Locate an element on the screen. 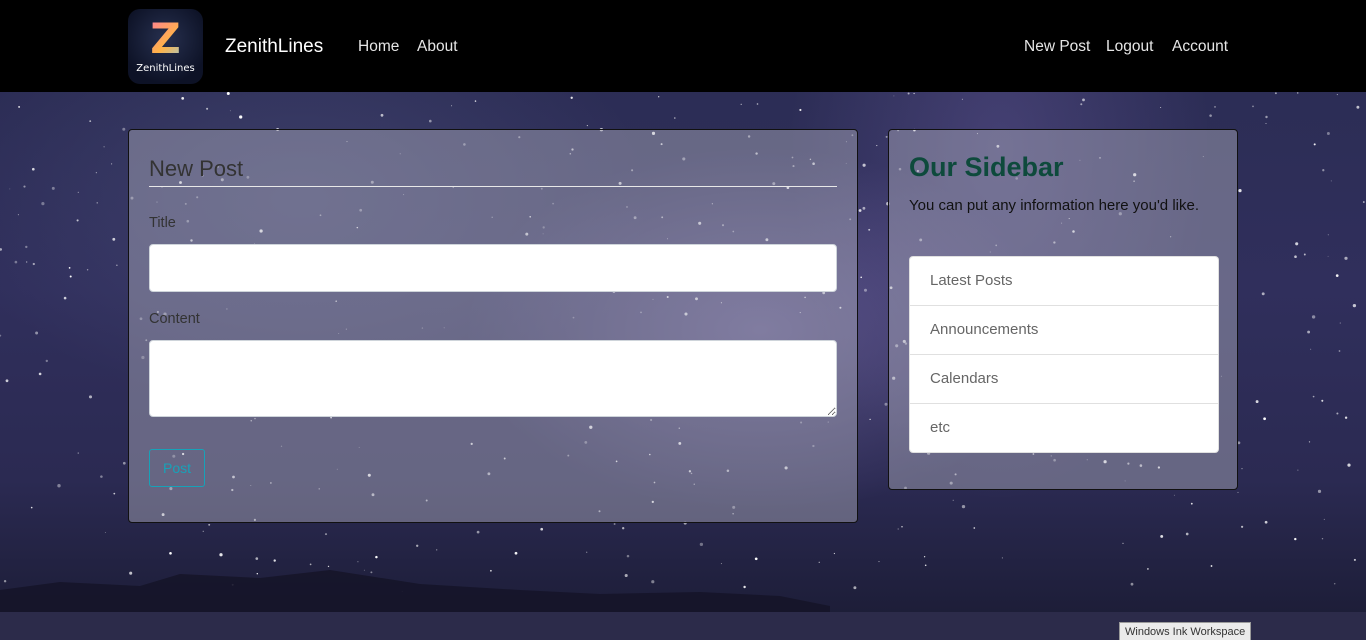 Image resolution: width=1366 pixels, height=640 pixels. post-button: Post is located at coordinates (177, 468).